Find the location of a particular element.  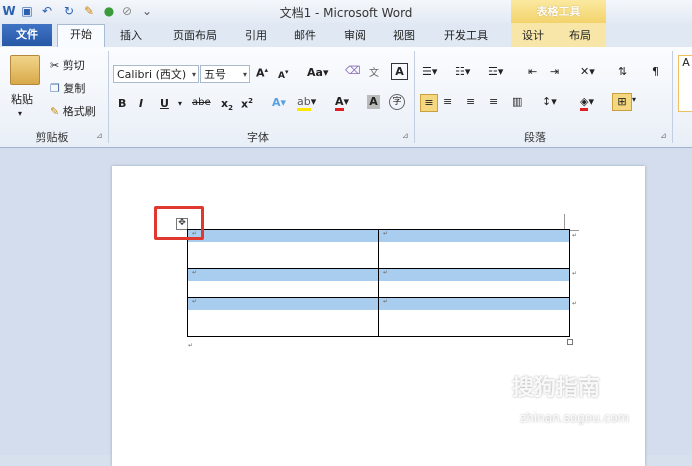

superscript-button: x2 is located at coordinates (247, 104).